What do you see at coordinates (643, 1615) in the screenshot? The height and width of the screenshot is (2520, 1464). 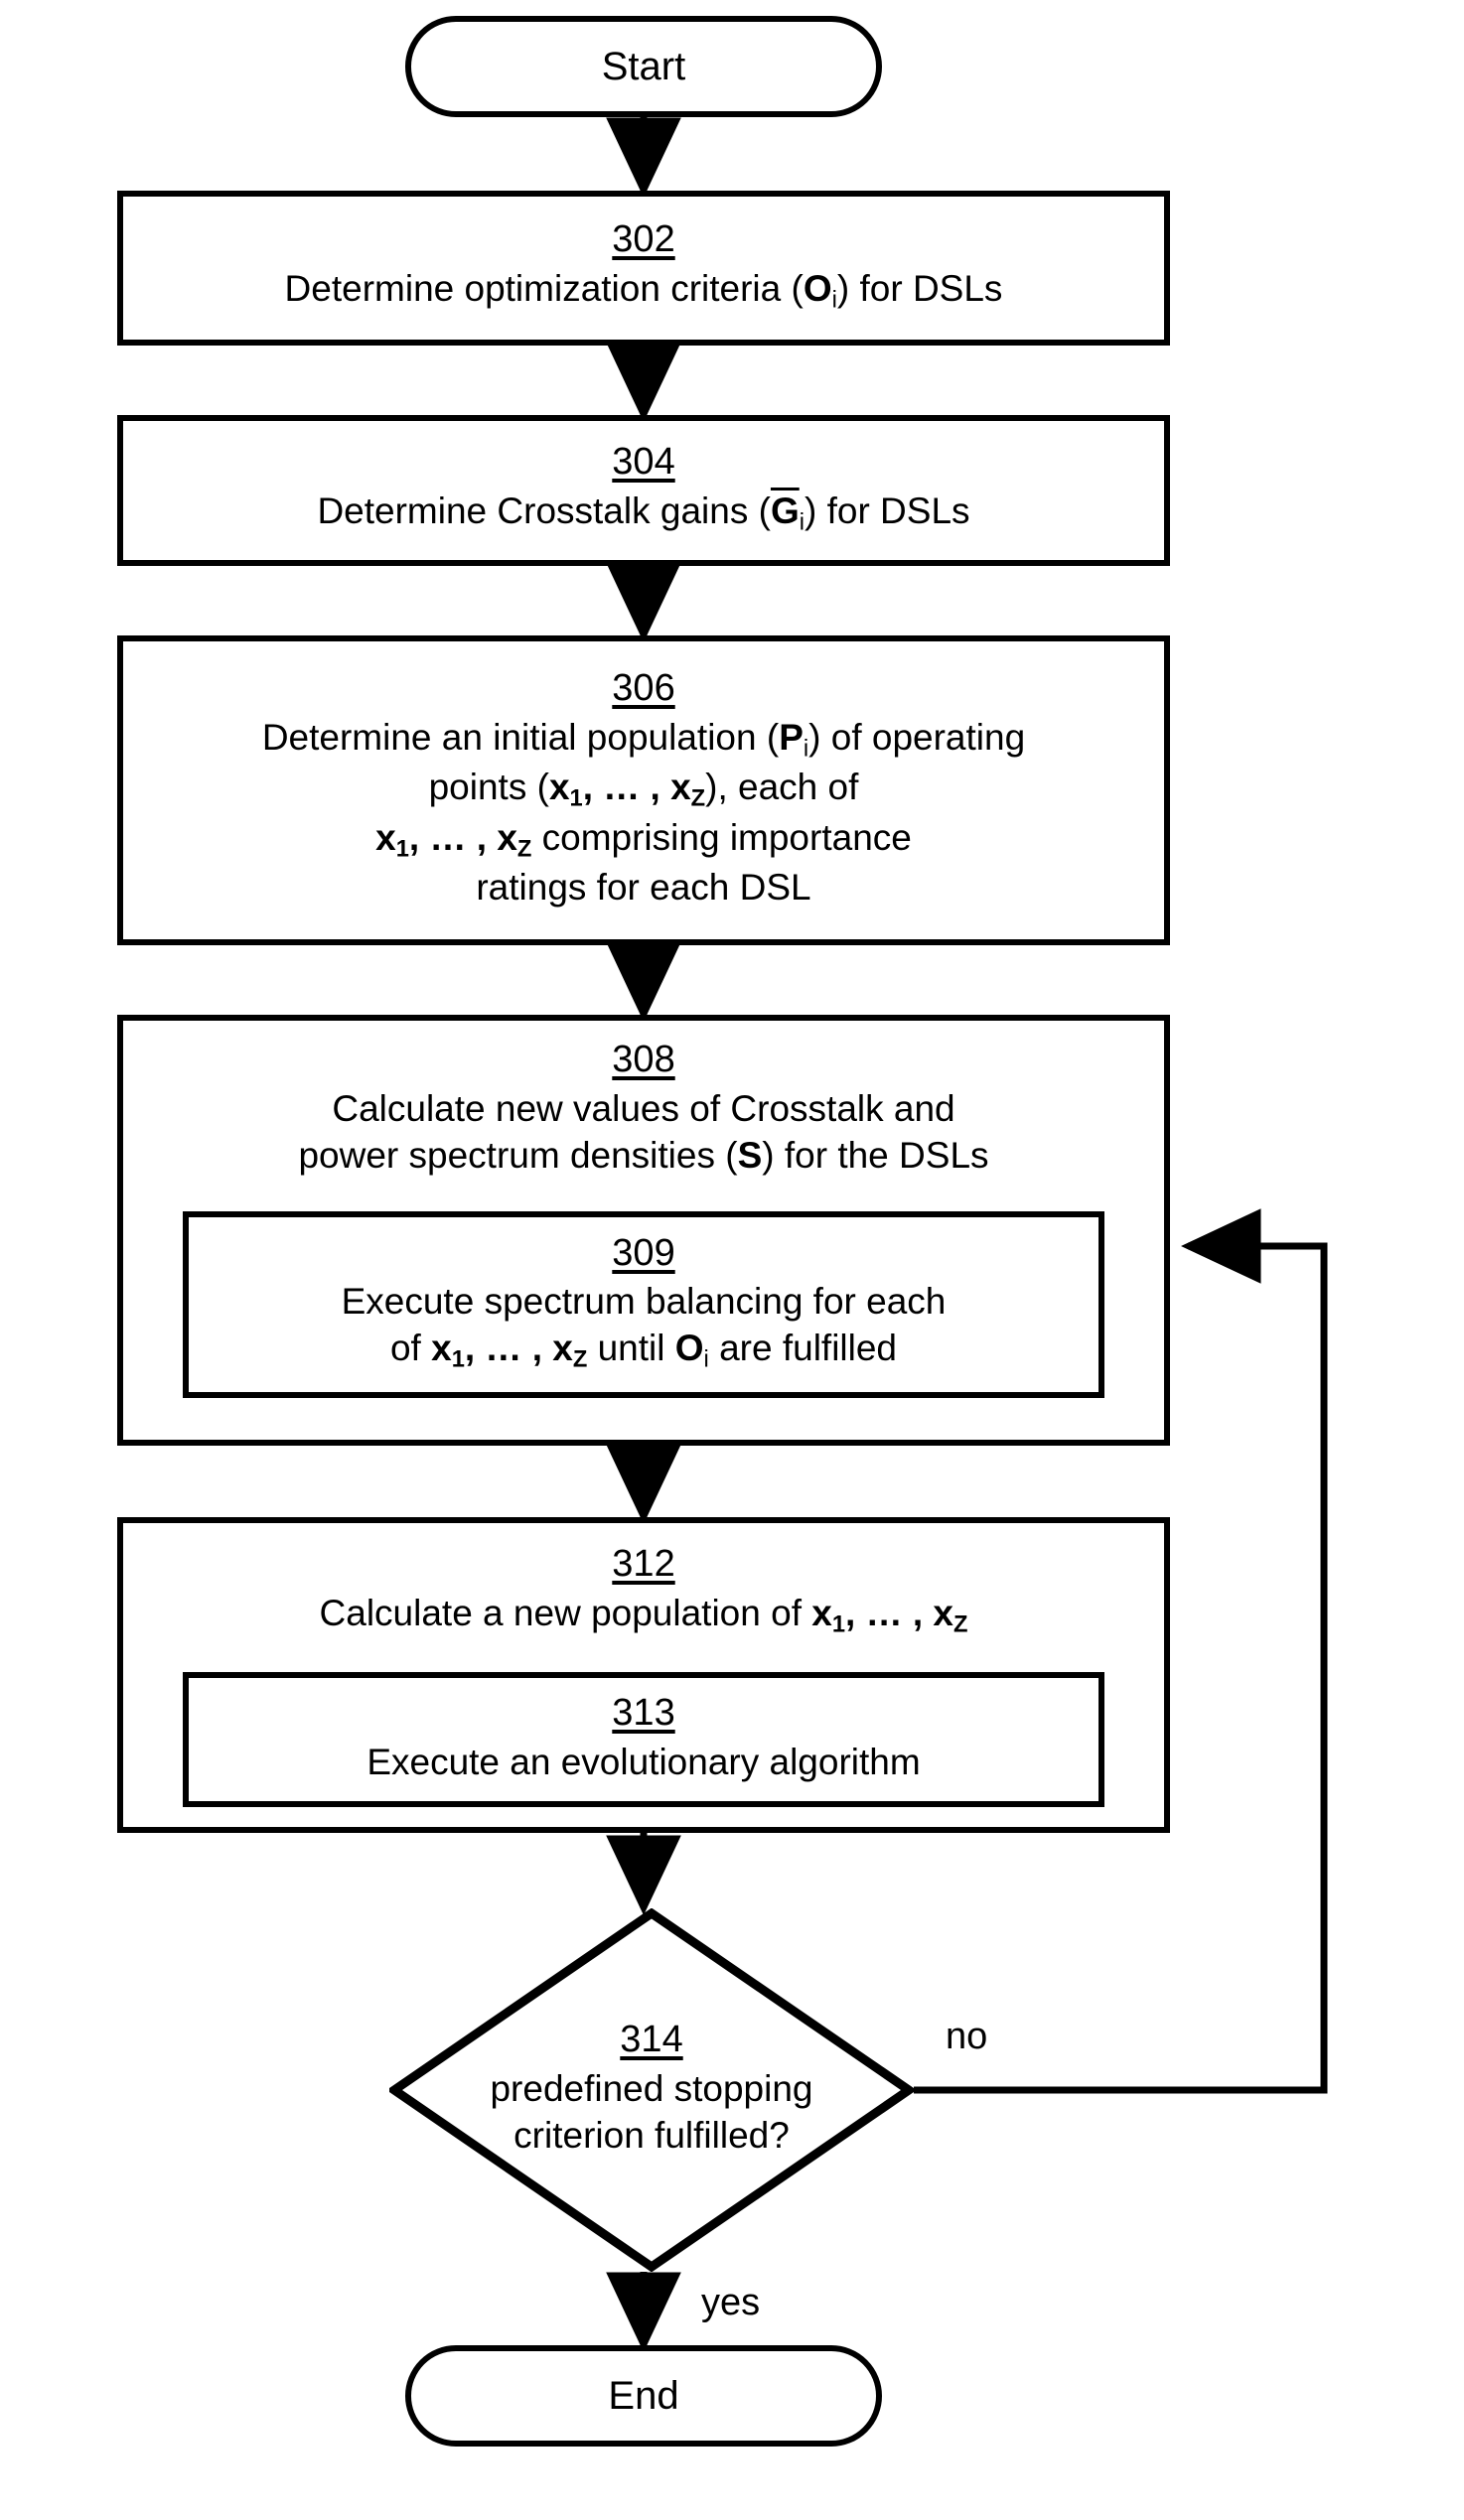 I see `node-step-312-line-1: Calculate a new population of x1, … , xZ` at bounding box center [643, 1615].